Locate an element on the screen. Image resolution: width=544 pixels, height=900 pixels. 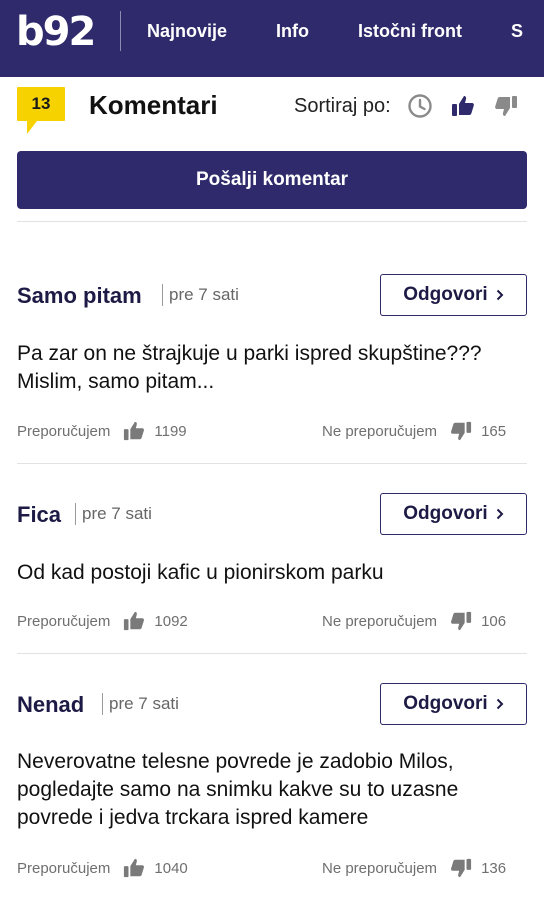
comment-author: Nenad is located at coordinates (50, 705).